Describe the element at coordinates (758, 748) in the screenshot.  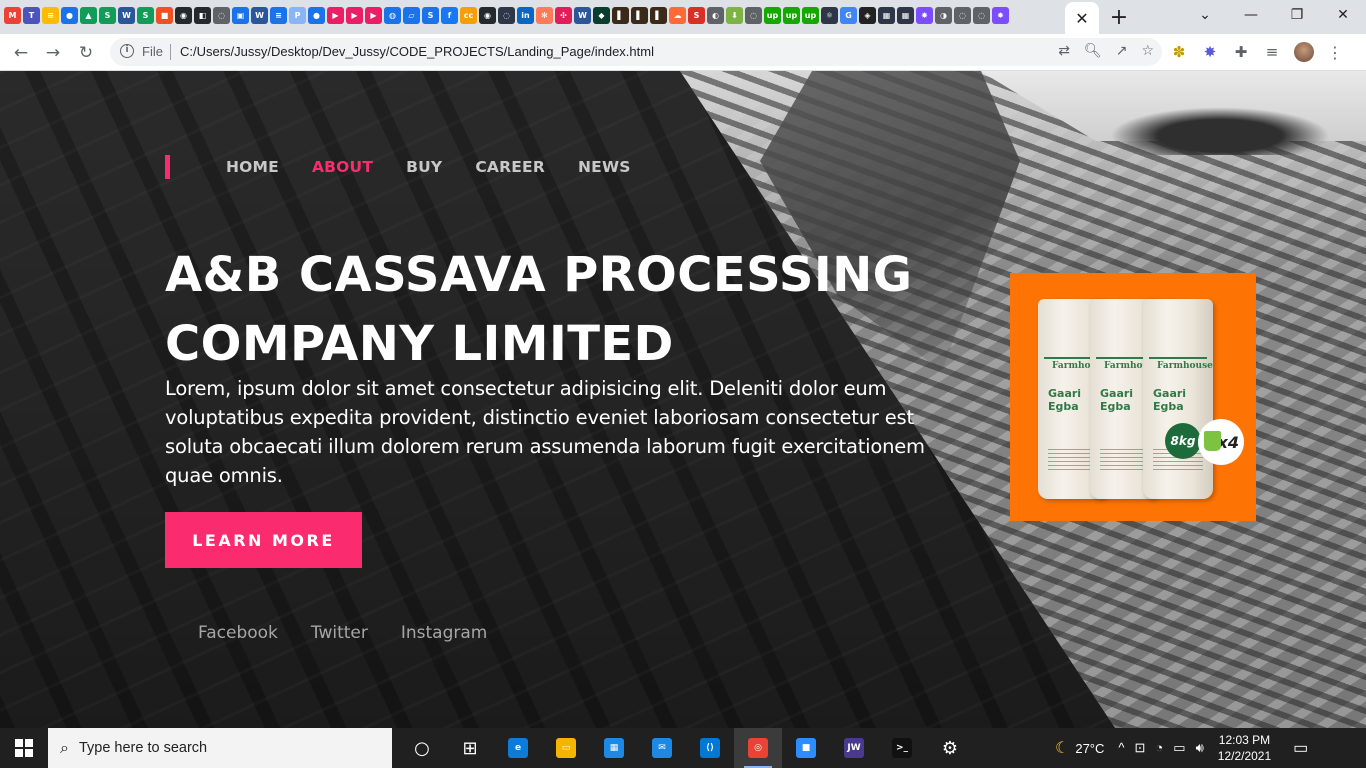
I see `chrome-taskbar-icon: ◎` at that location.